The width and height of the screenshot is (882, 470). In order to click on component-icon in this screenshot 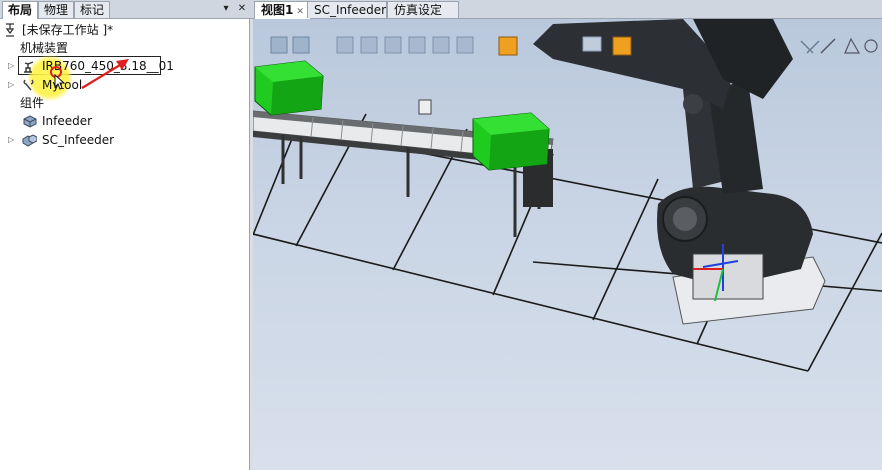, I will do `click(30, 121)`.